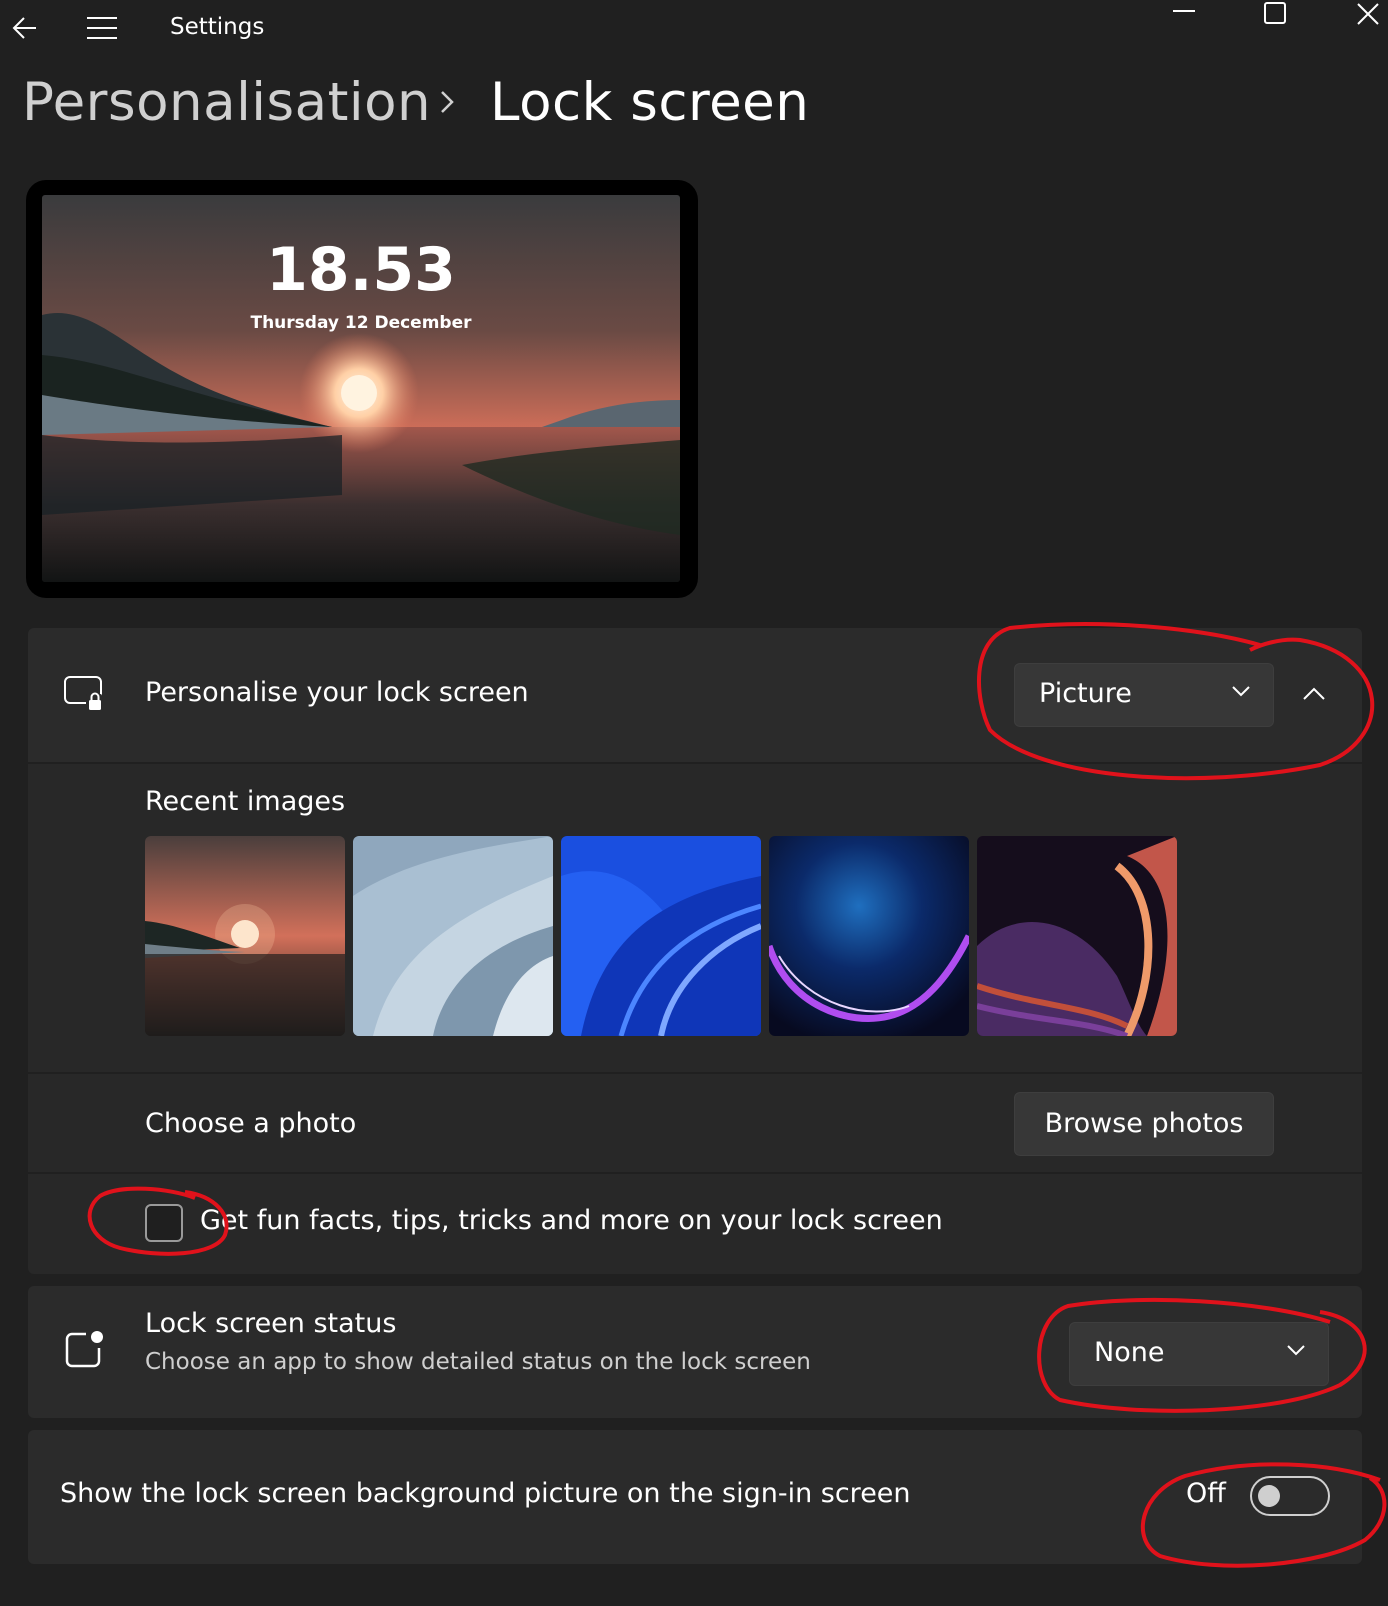  What do you see at coordinates (1085, 693) in the screenshot?
I see `background-type-value: Picture` at bounding box center [1085, 693].